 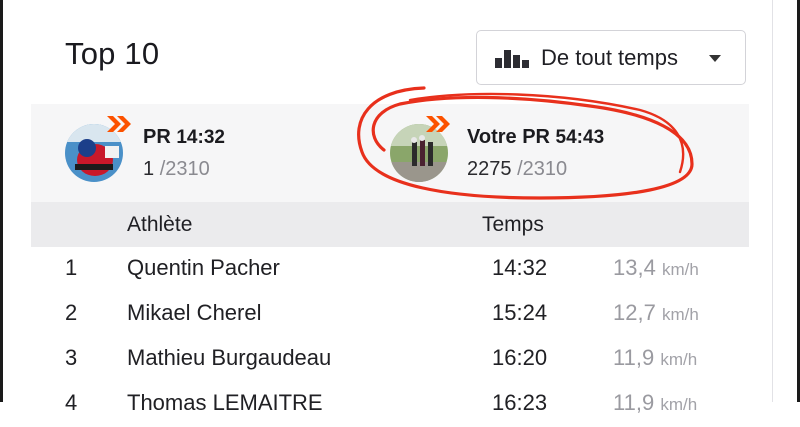 I want to click on row-speed: 13,4 km/h, so click(x=656, y=268).